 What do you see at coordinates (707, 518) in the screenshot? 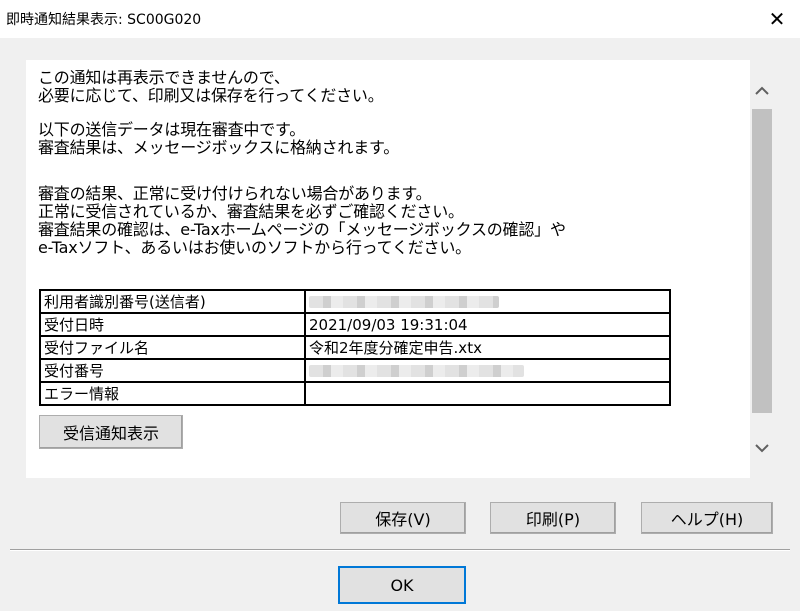
I see `help-button: ヘルプ(H)` at bounding box center [707, 518].